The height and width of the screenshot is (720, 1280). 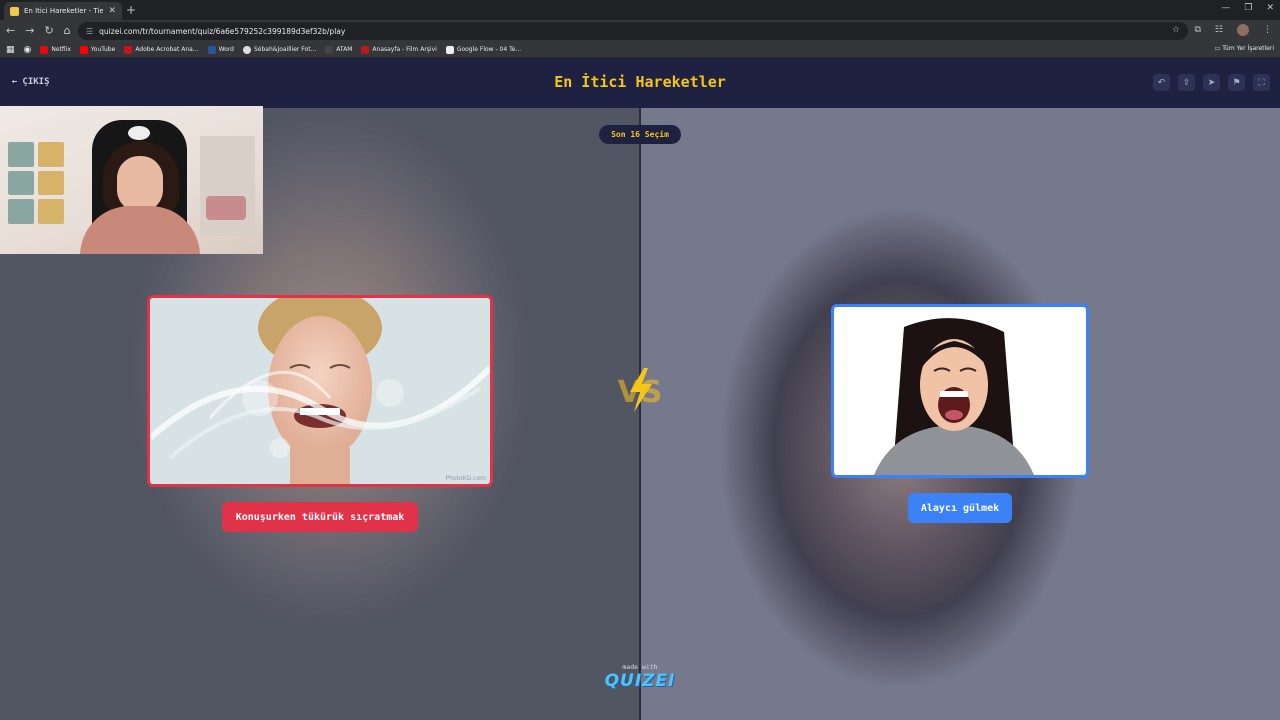 I want to click on bookmark-film-arsivi: Anasayfa - Film Arşivi, so click(x=399, y=49).